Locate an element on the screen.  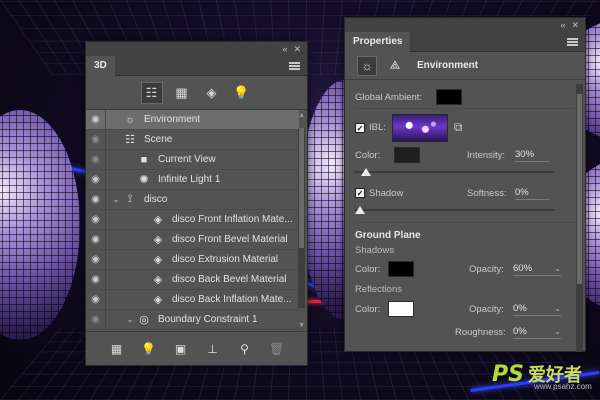
delete-icon: 🗑 is located at coordinates (277, 349).